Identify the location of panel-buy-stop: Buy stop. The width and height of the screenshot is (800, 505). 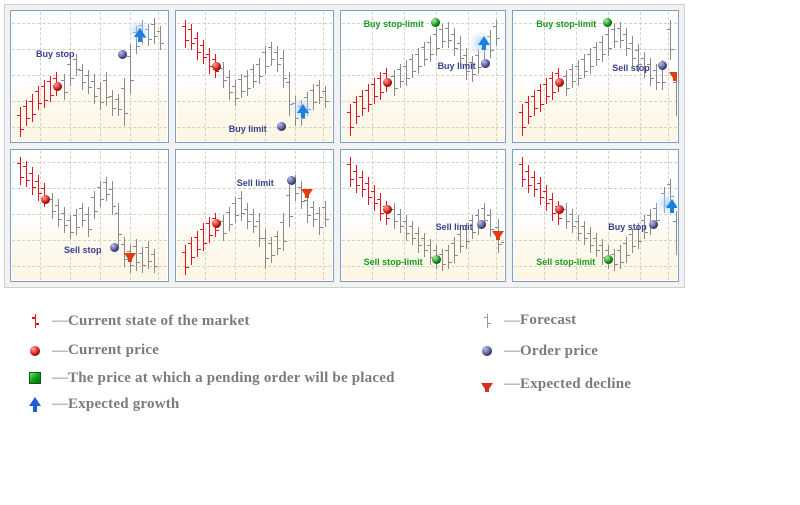
(89, 76).